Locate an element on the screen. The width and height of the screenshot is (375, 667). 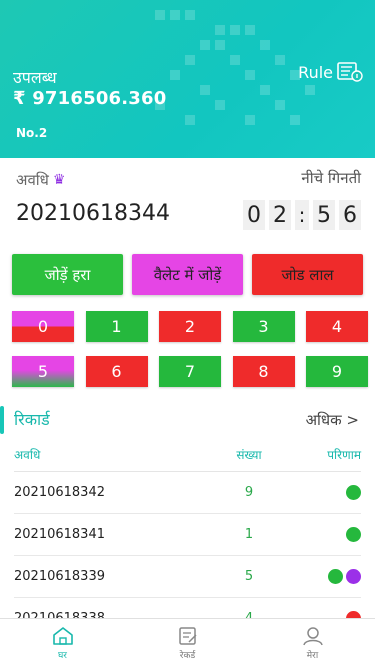
record-more-link: अधिक > is located at coordinates (332, 420).